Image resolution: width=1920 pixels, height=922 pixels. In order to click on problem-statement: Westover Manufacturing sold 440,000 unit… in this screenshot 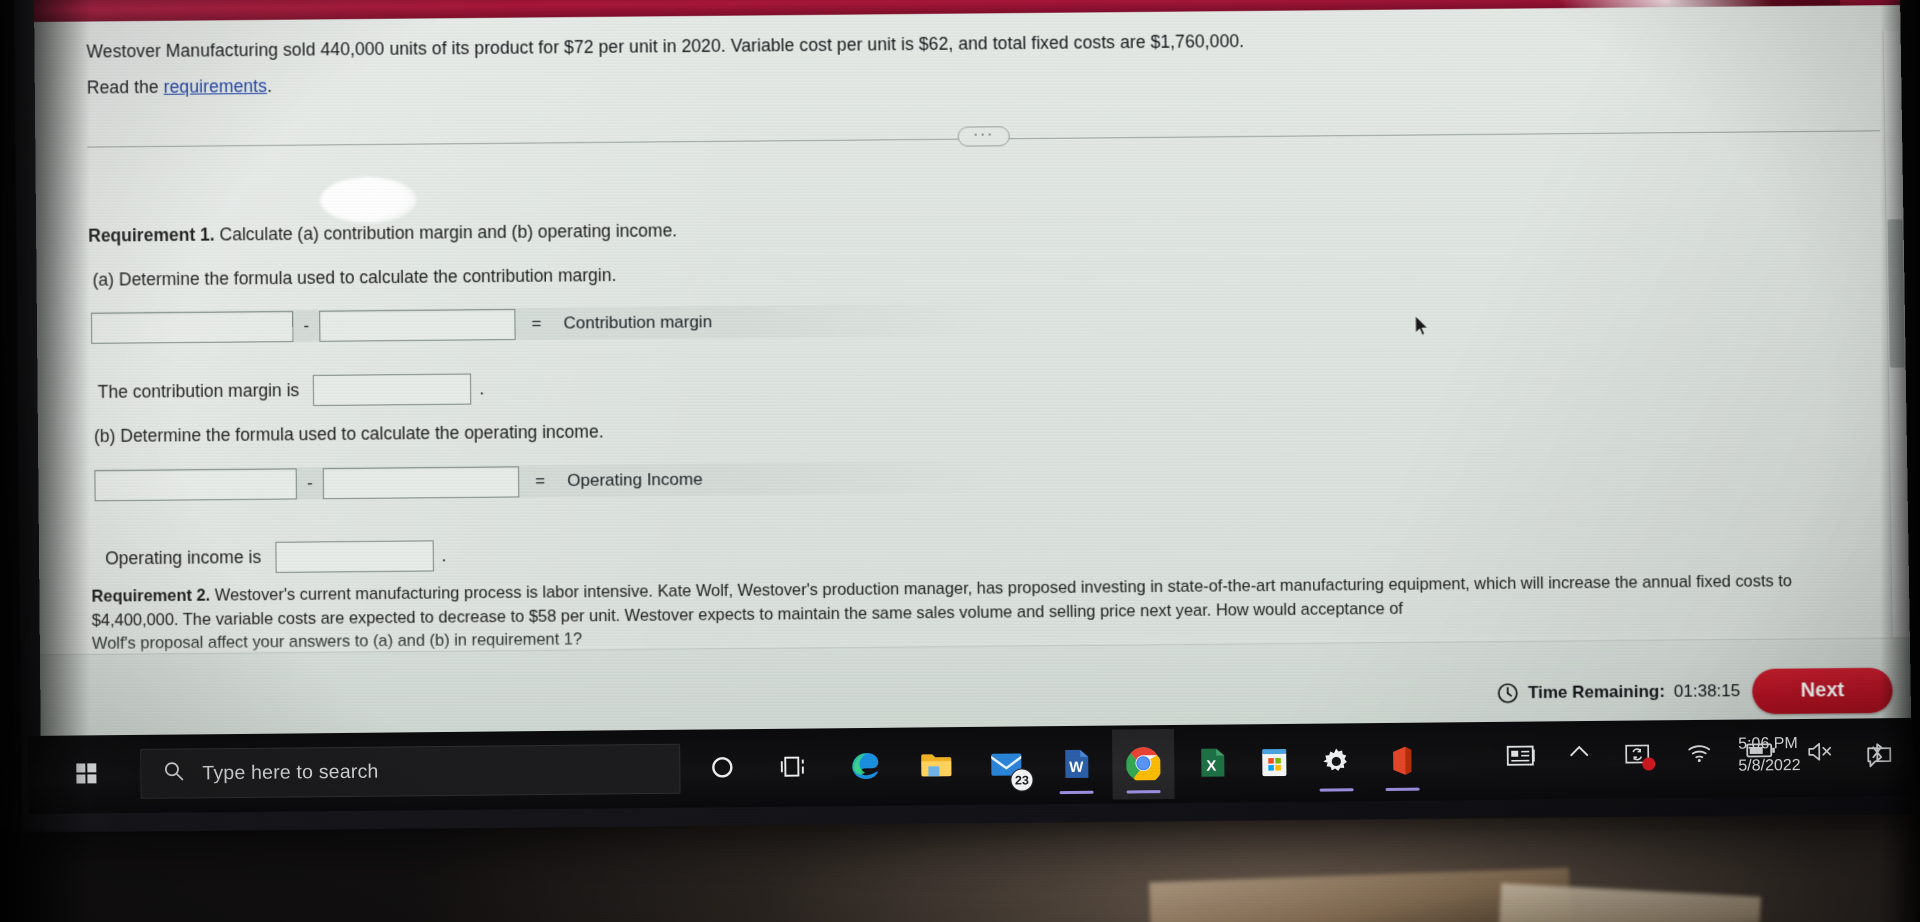, I will do `click(665, 46)`.